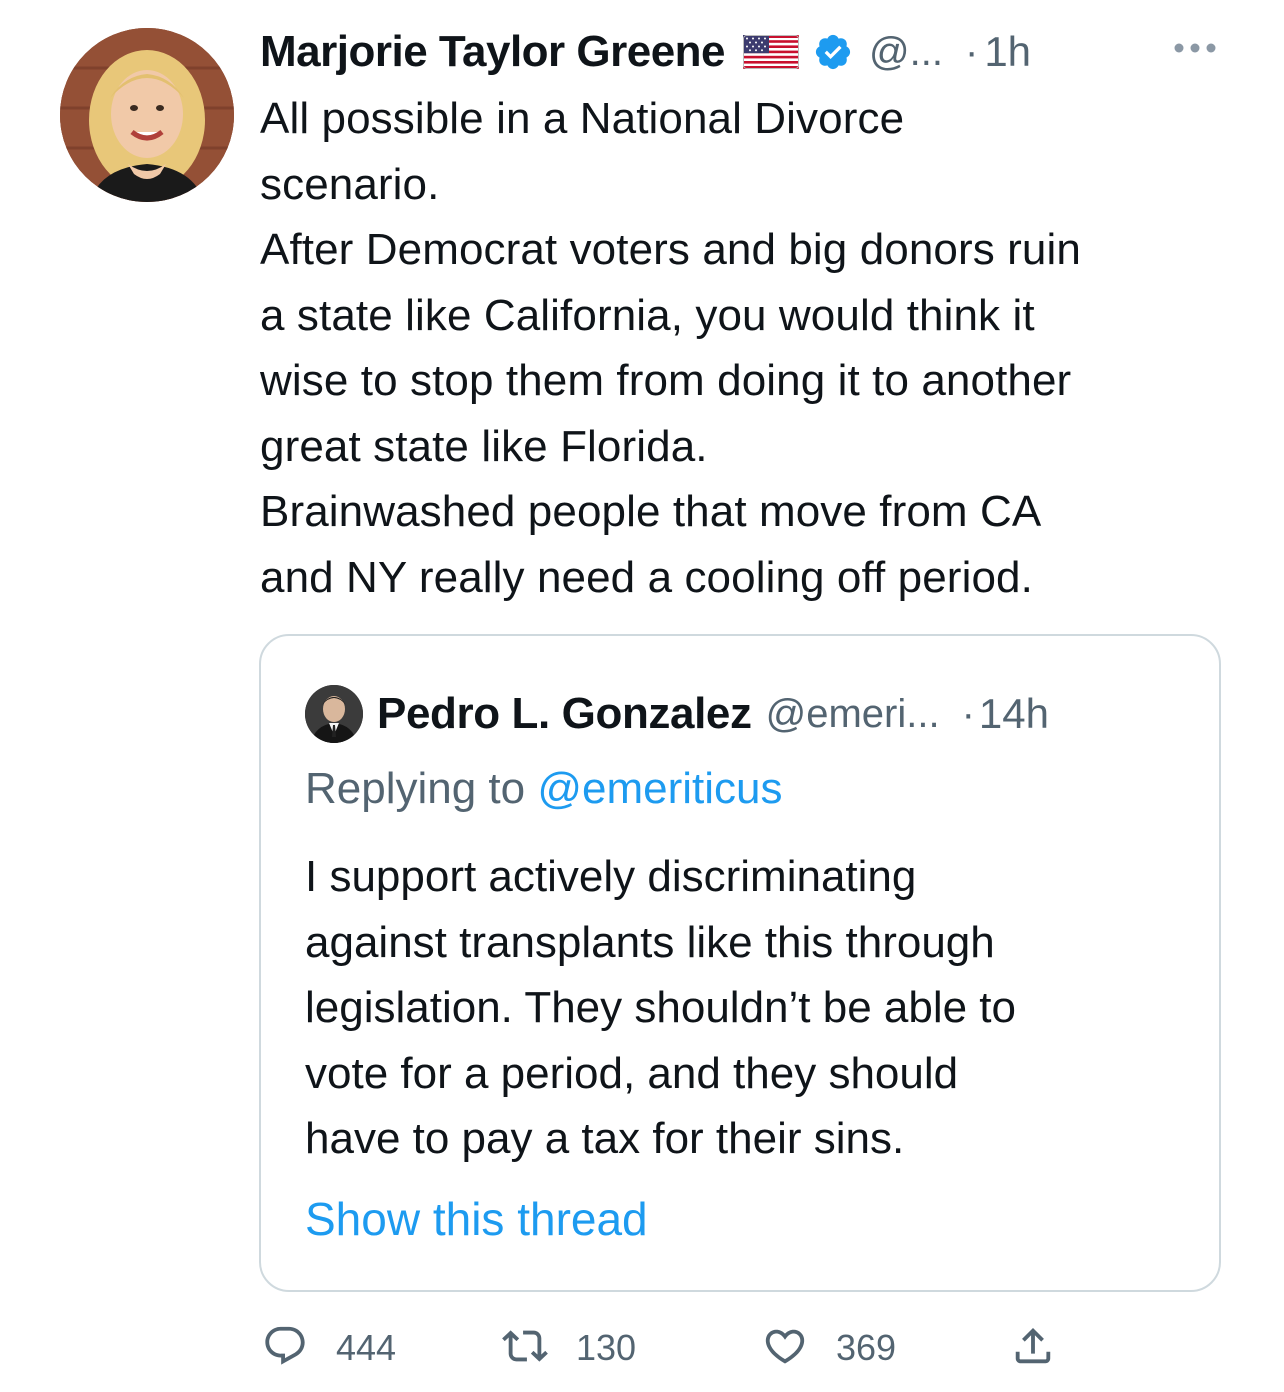  I want to click on retweet-count: 130, so click(606, 1347).